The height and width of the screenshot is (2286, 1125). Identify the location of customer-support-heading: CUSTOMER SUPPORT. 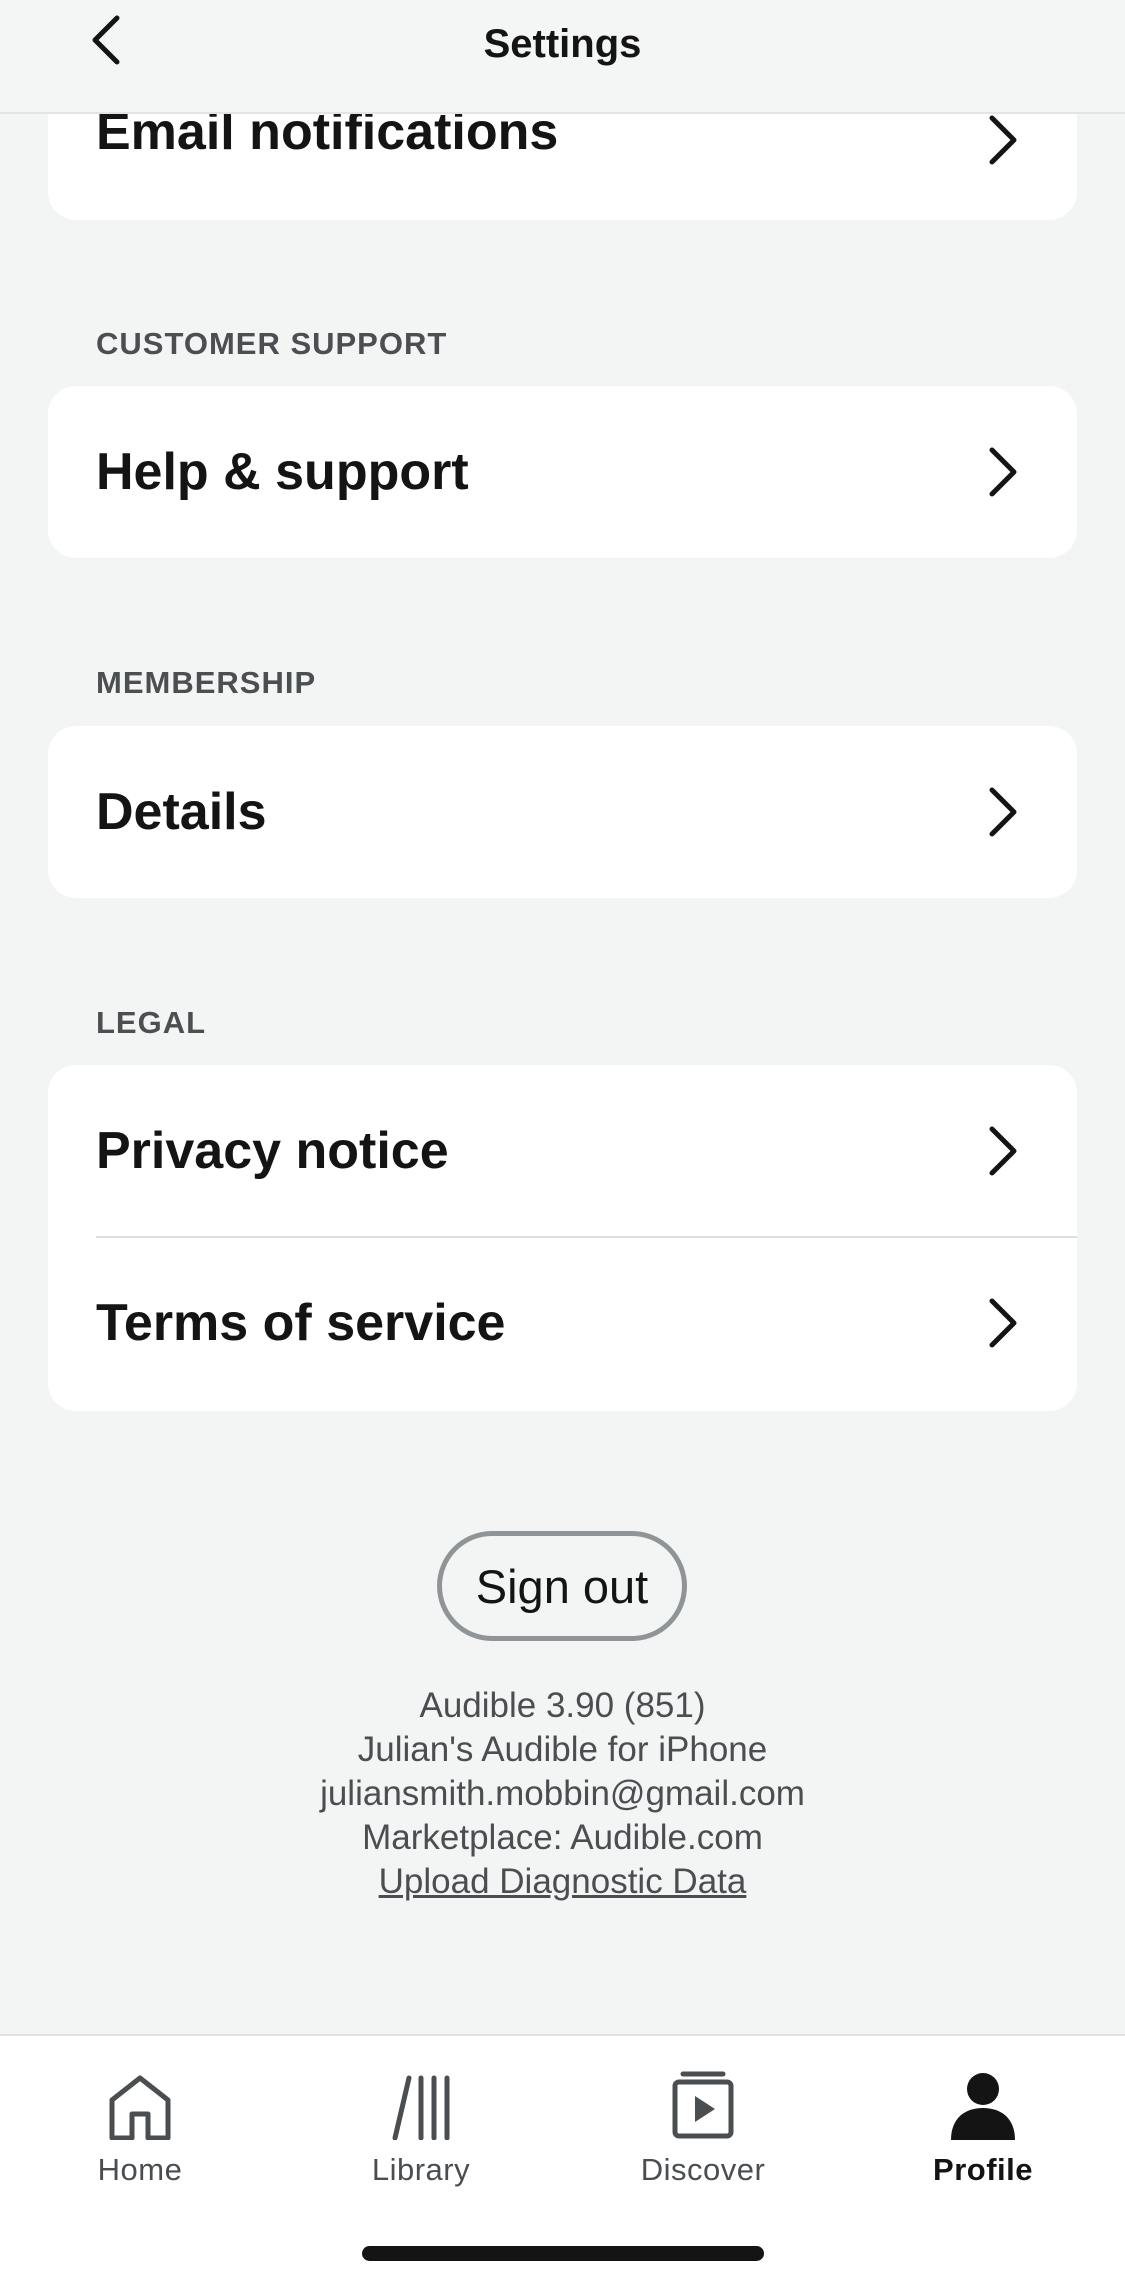
(272, 343).